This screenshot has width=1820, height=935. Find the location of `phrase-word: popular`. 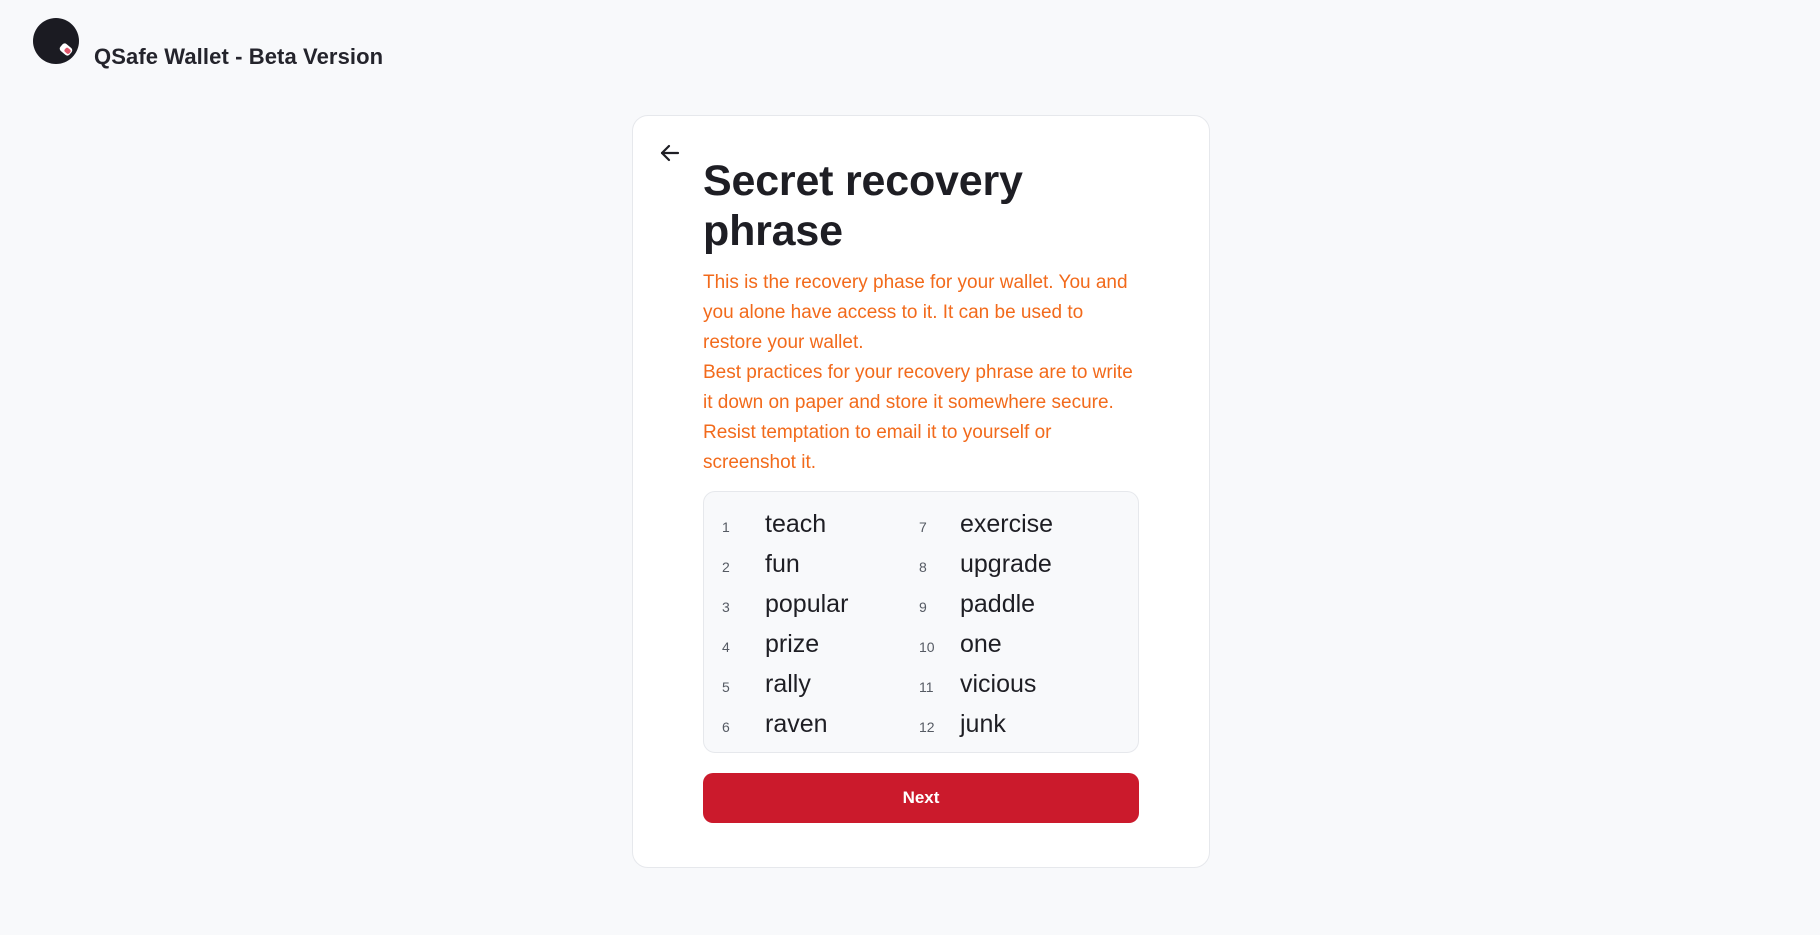

phrase-word: popular is located at coordinates (807, 603).